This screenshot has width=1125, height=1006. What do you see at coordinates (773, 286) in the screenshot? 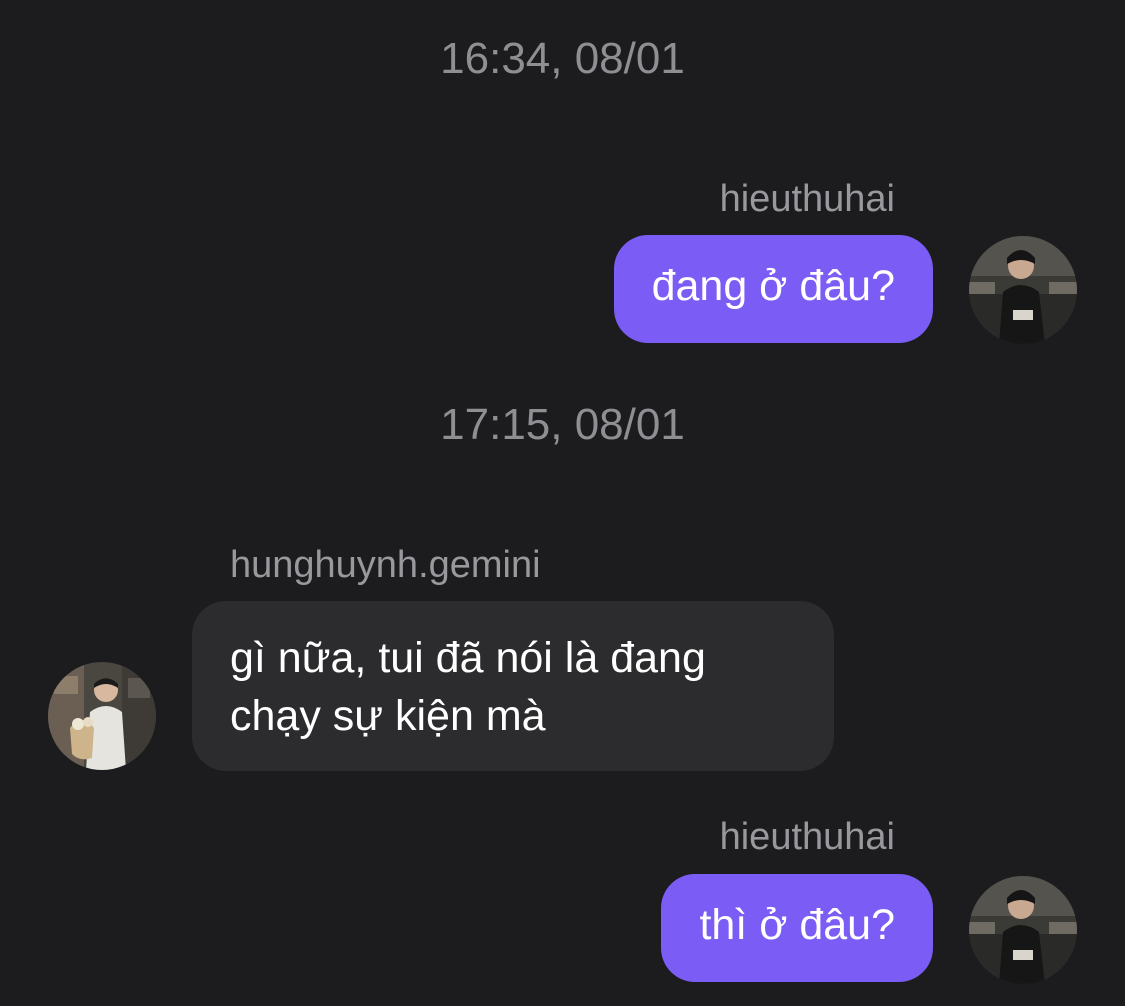
I see `message-text: đang ở đâu?` at bounding box center [773, 286].